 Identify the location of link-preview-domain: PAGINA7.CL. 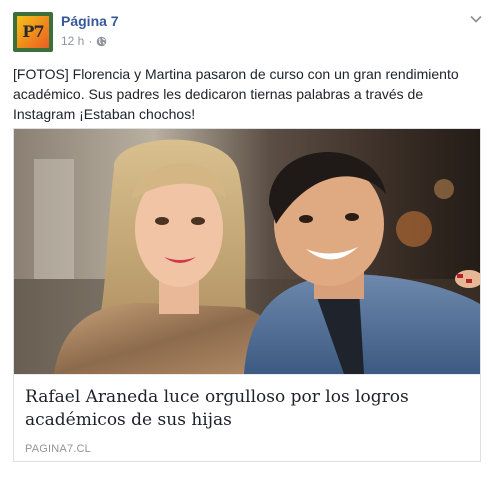
(58, 449).